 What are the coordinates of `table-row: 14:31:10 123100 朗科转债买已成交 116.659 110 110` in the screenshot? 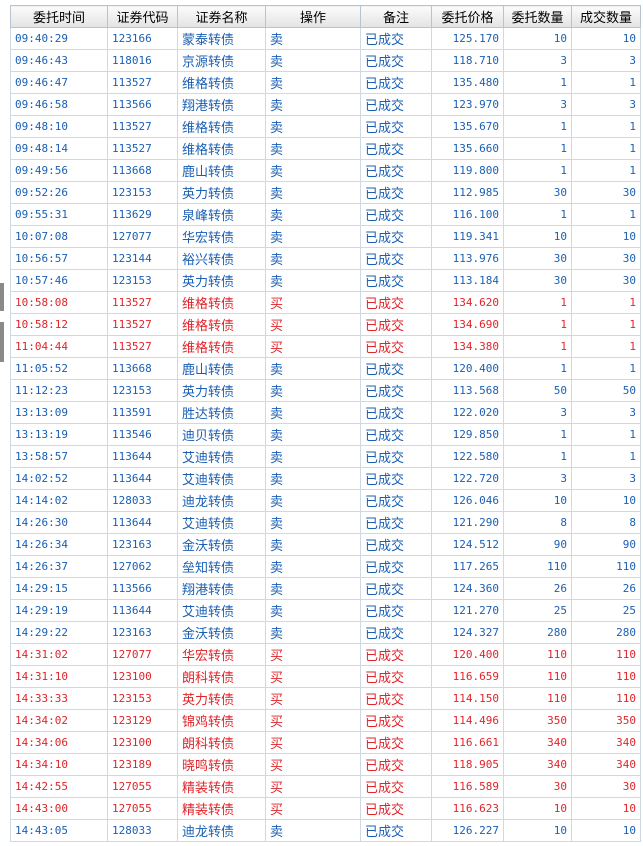 It's located at (325, 676).